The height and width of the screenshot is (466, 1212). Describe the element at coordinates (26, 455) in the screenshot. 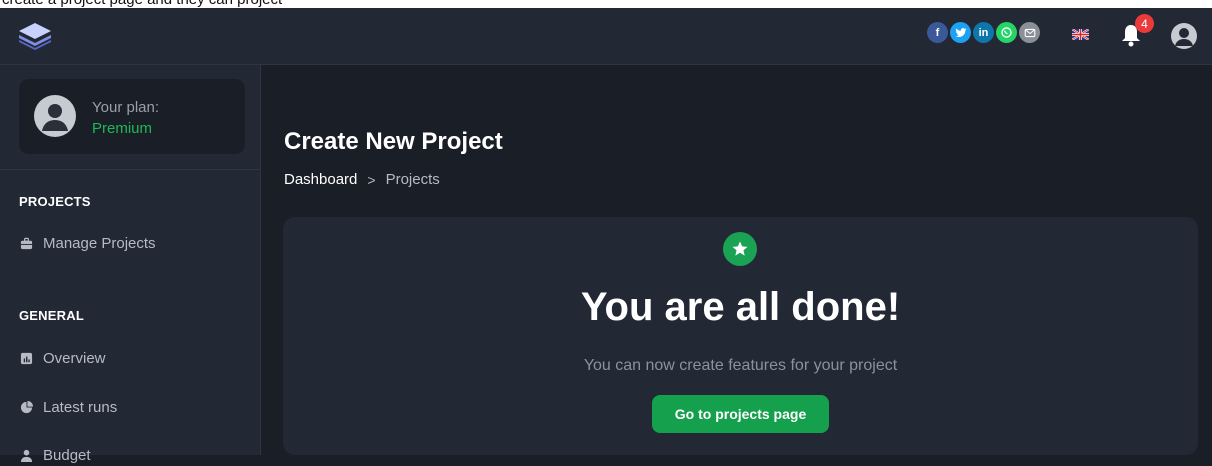

I see `user-icon` at that location.